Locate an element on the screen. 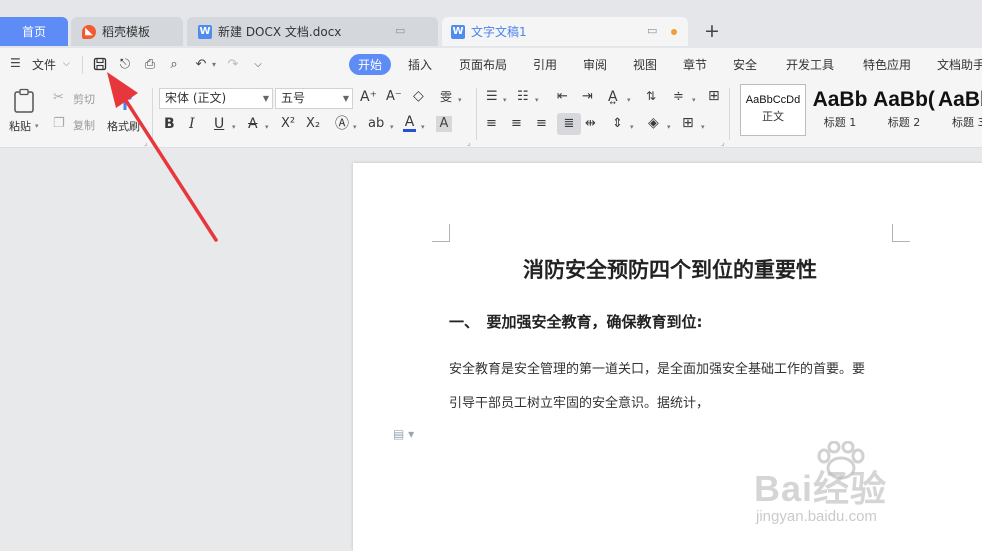  style-heading-1: AaBb 标题 1 is located at coordinates (840, 110).